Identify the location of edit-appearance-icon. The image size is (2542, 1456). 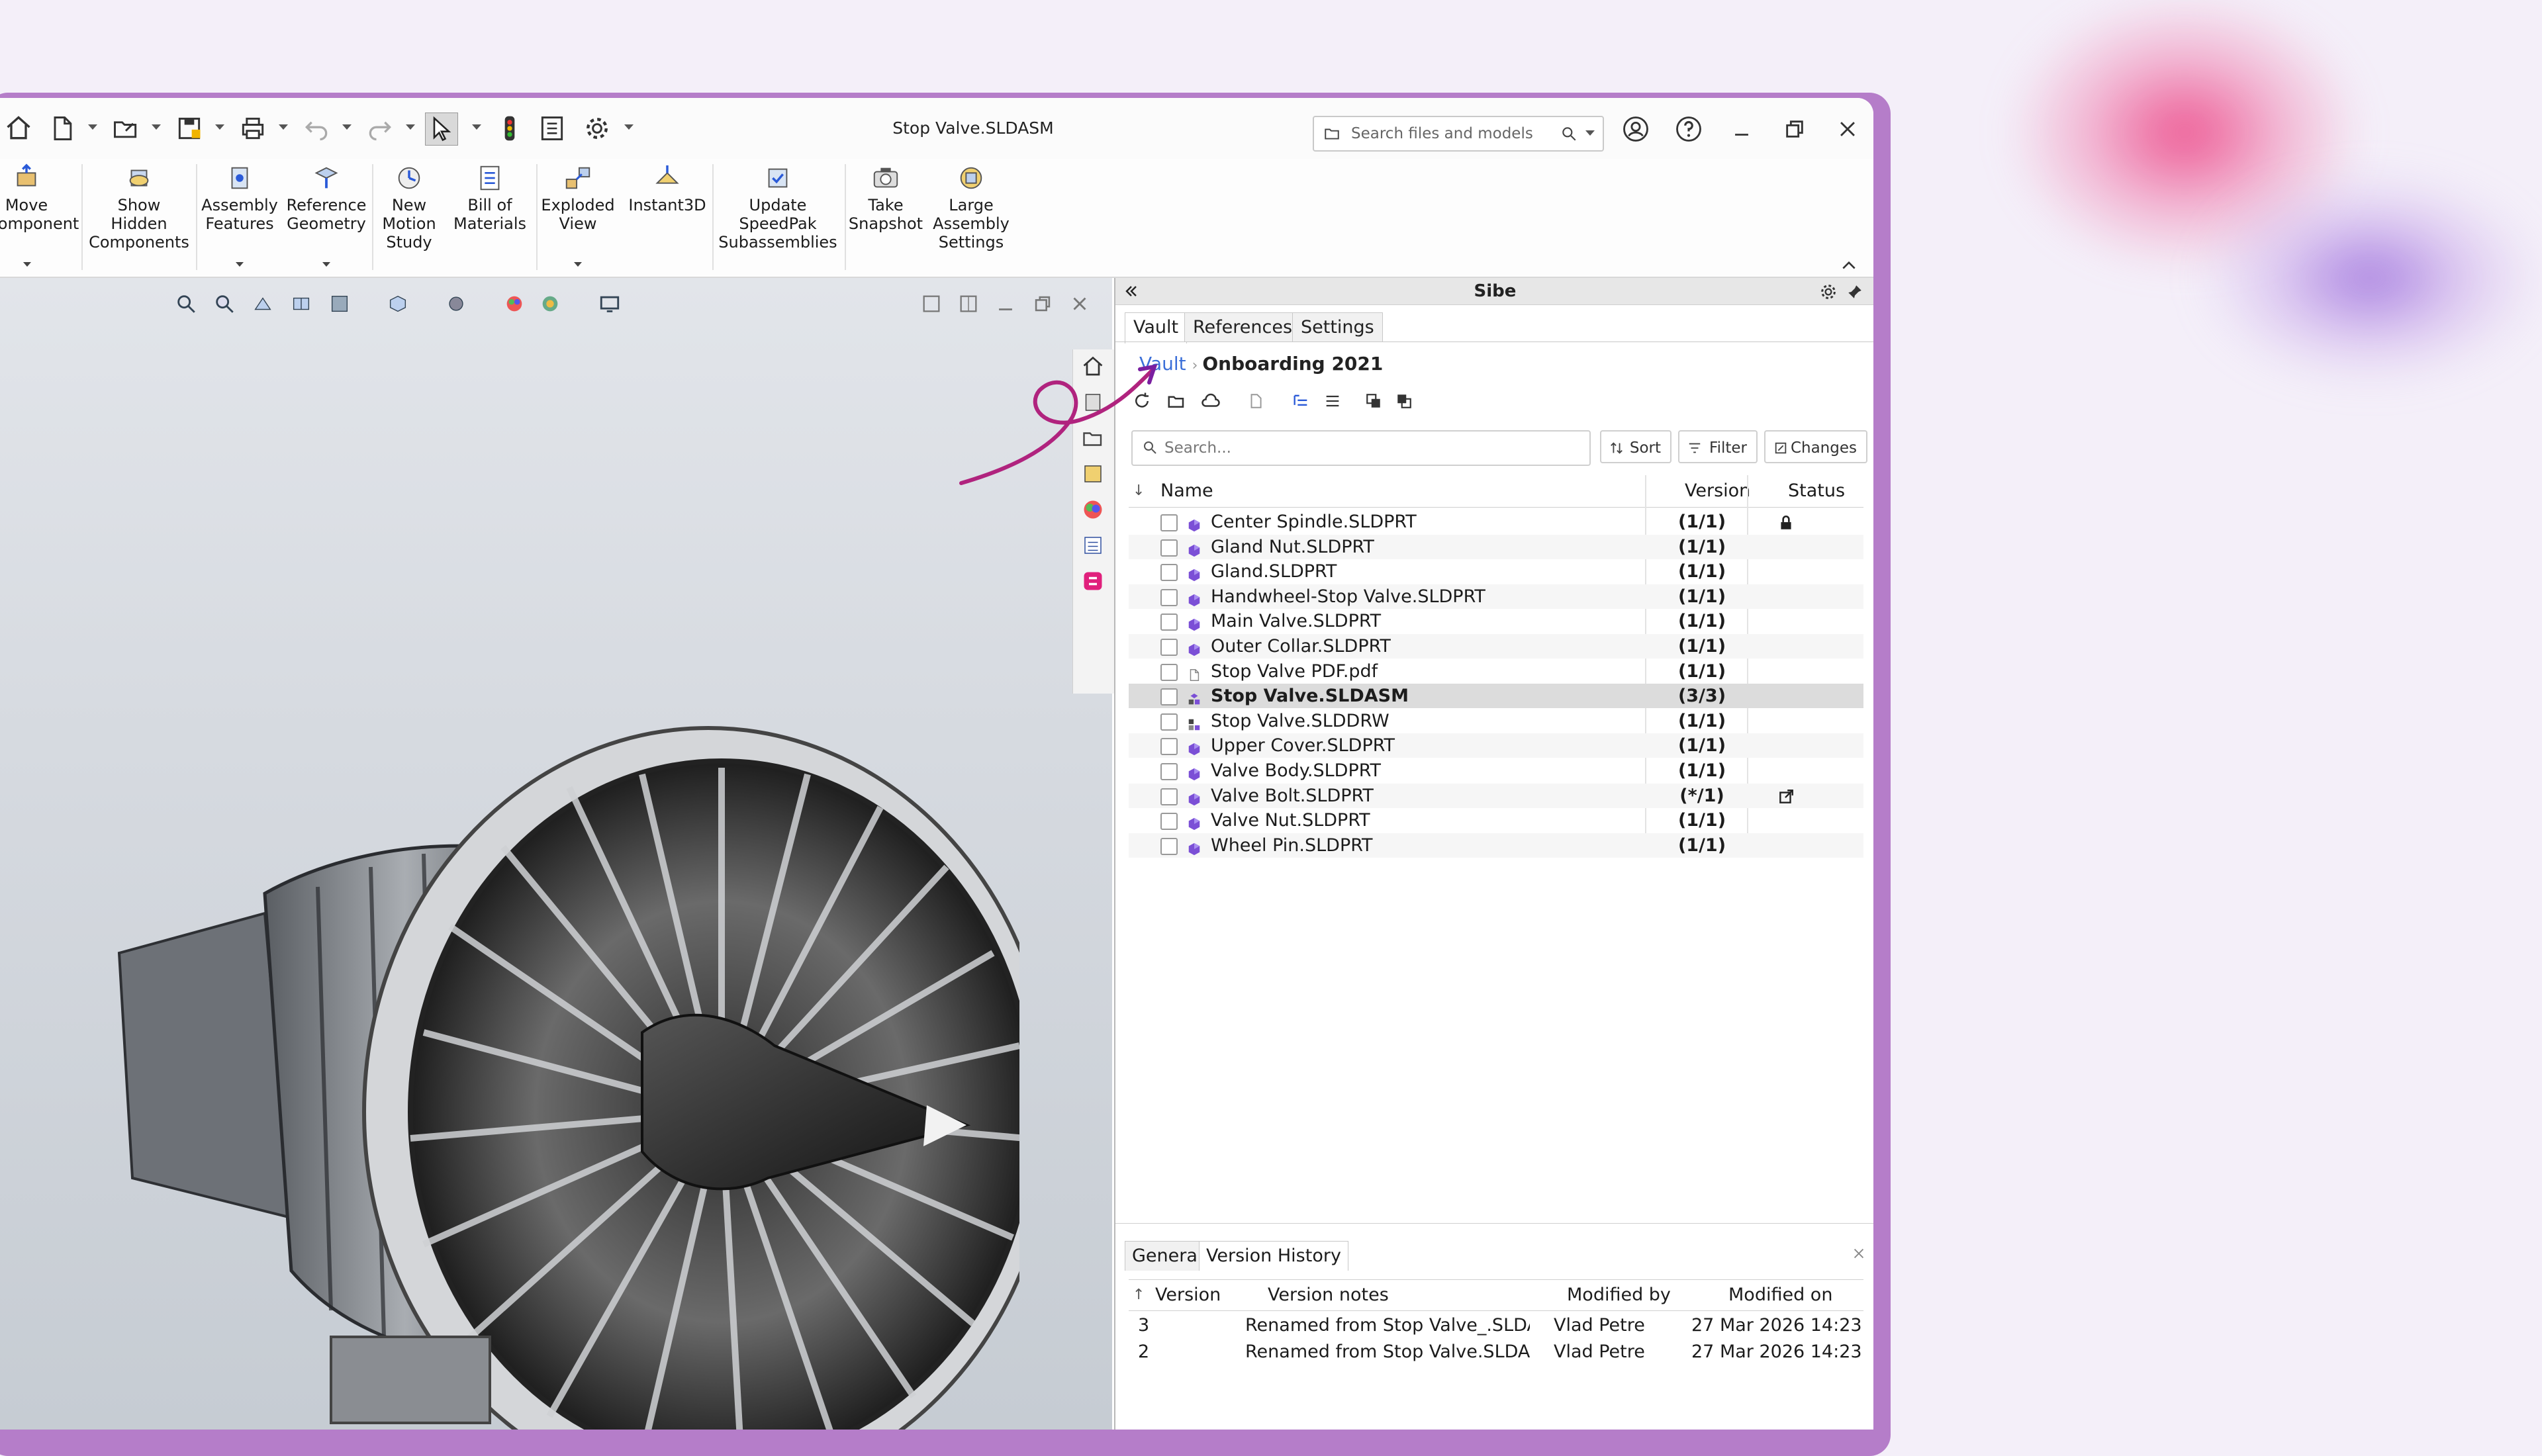
(514, 304).